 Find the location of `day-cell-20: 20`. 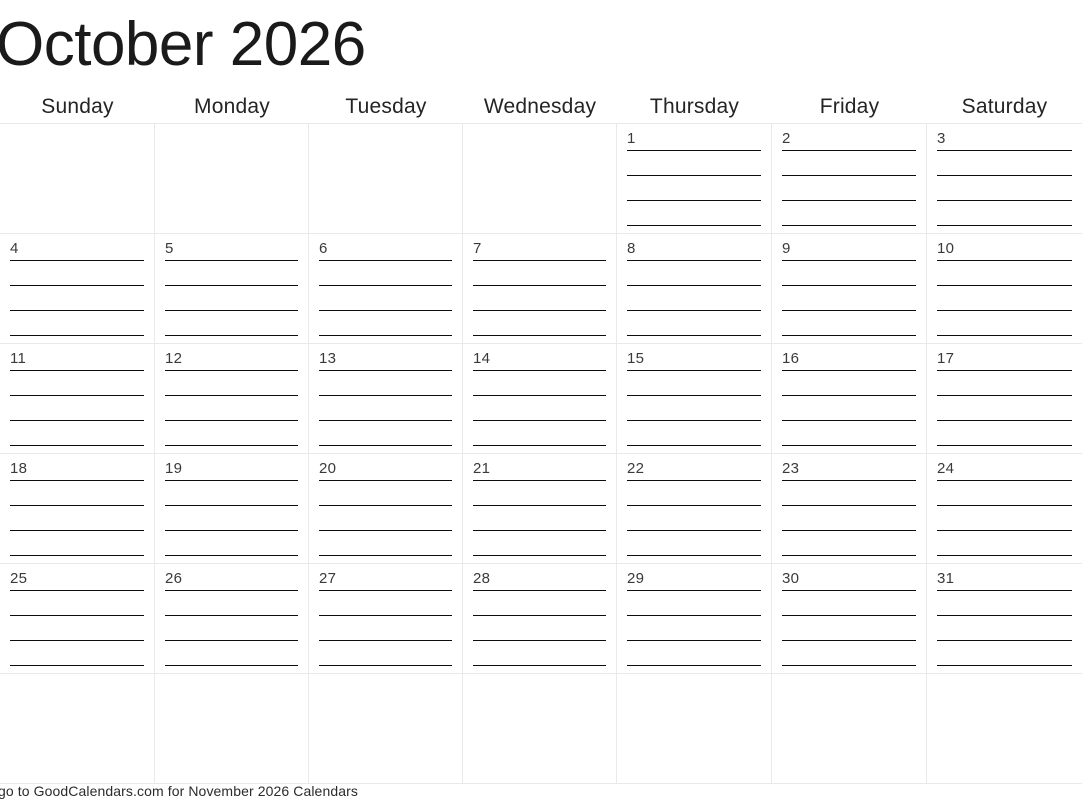

day-cell-20: 20 is located at coordinates (386, 509).